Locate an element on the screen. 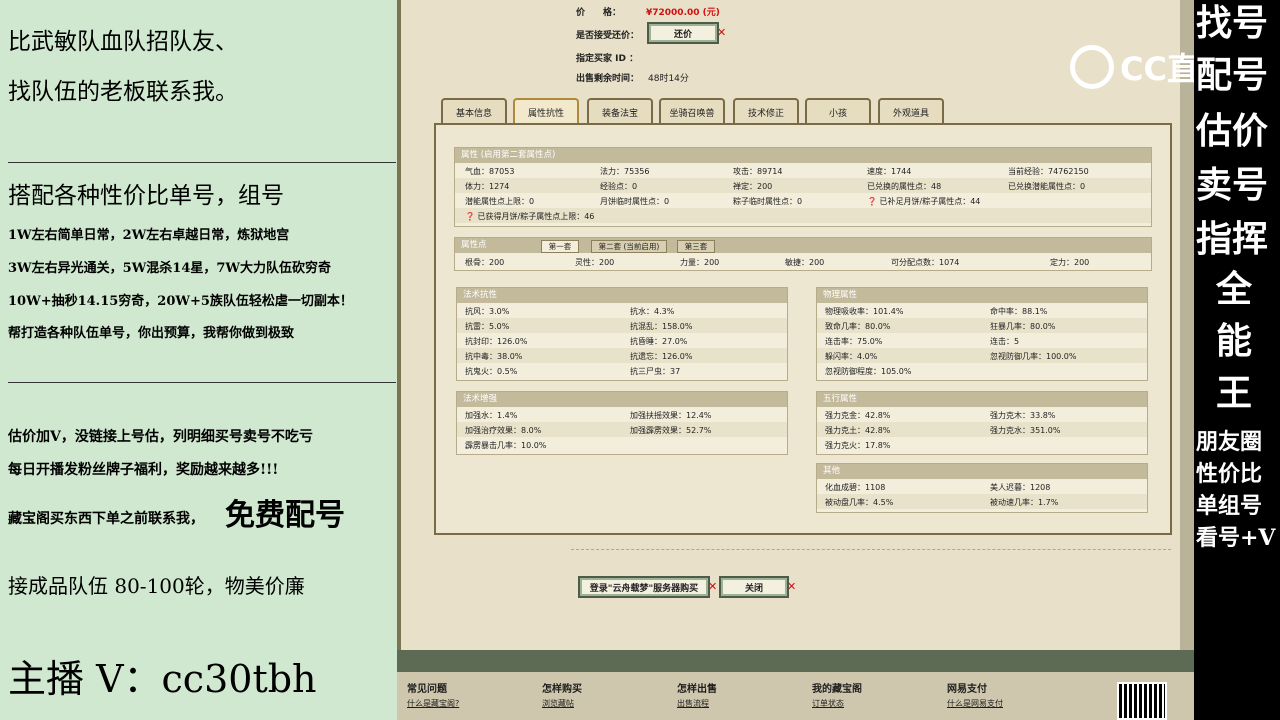  subtab-set-1: 第一套 is located at coordinates (560, 246).